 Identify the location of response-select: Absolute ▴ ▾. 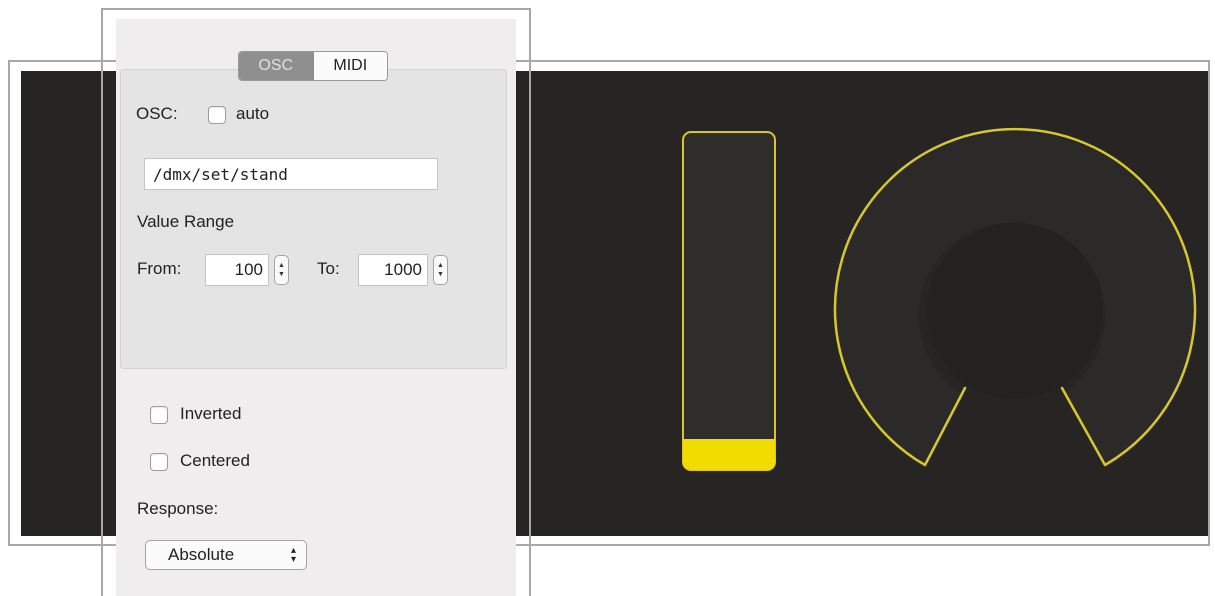
(226, 555).